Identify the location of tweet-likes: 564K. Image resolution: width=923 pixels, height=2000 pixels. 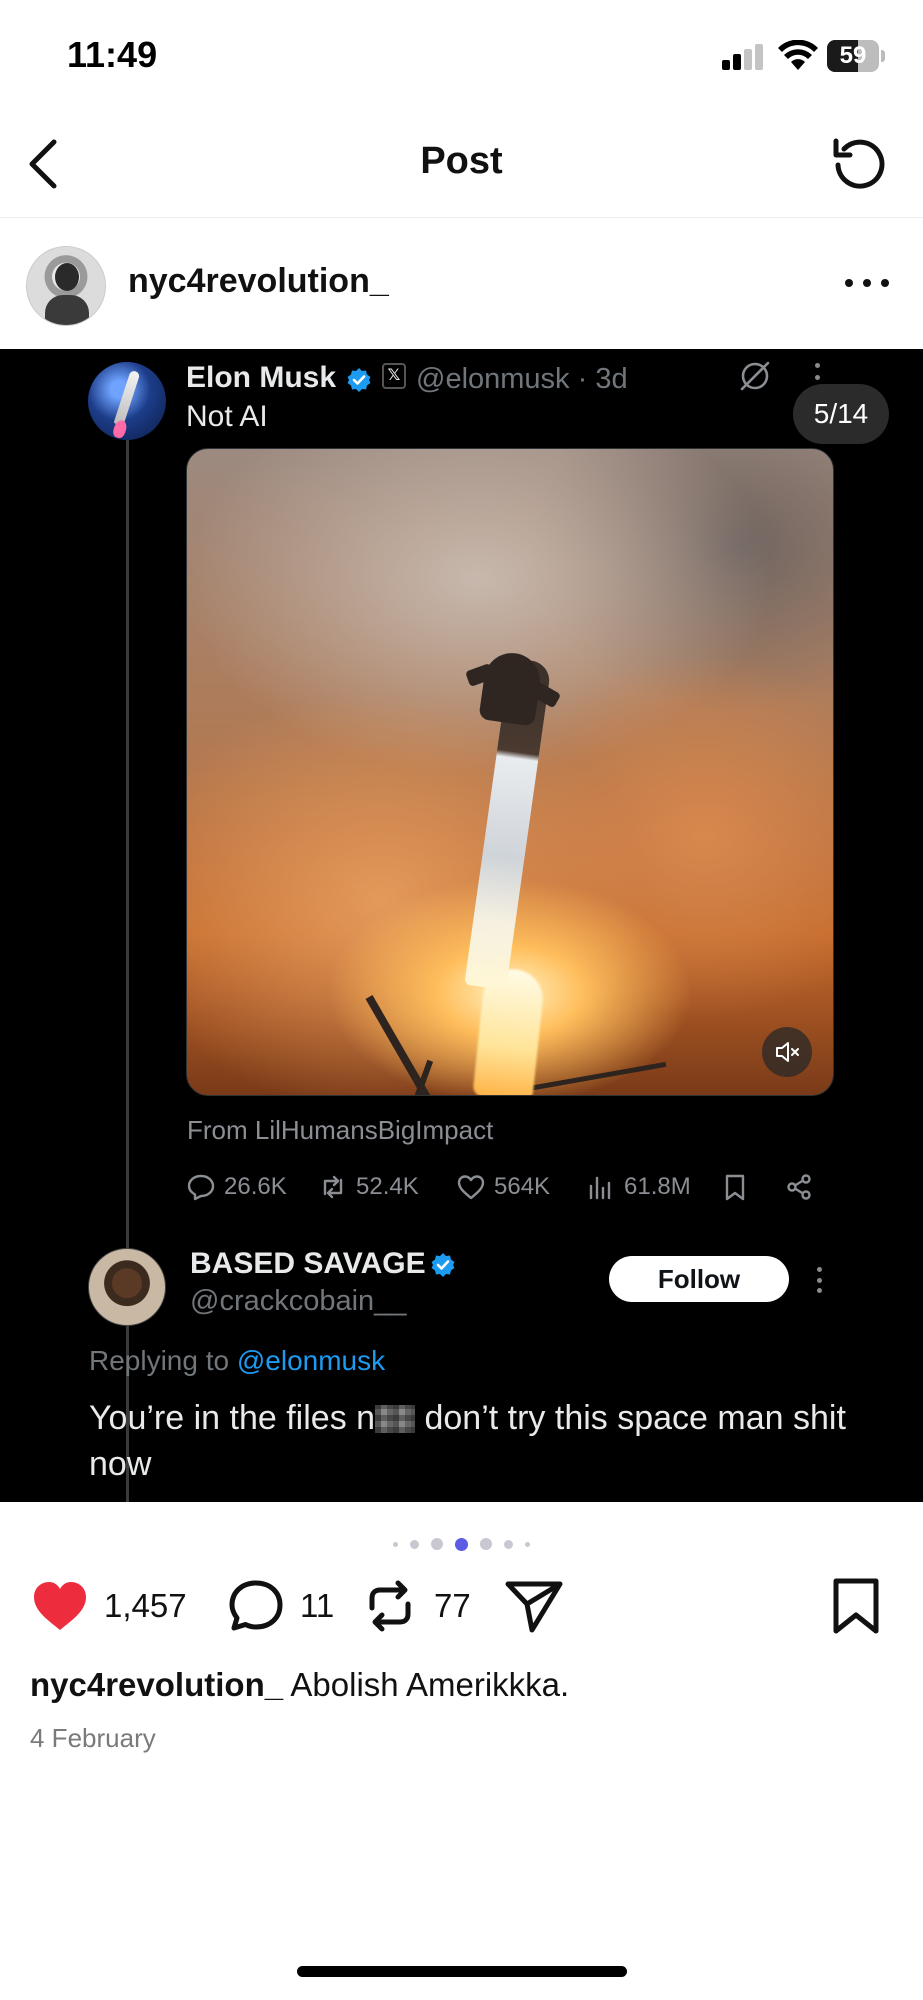
(503, 1187).